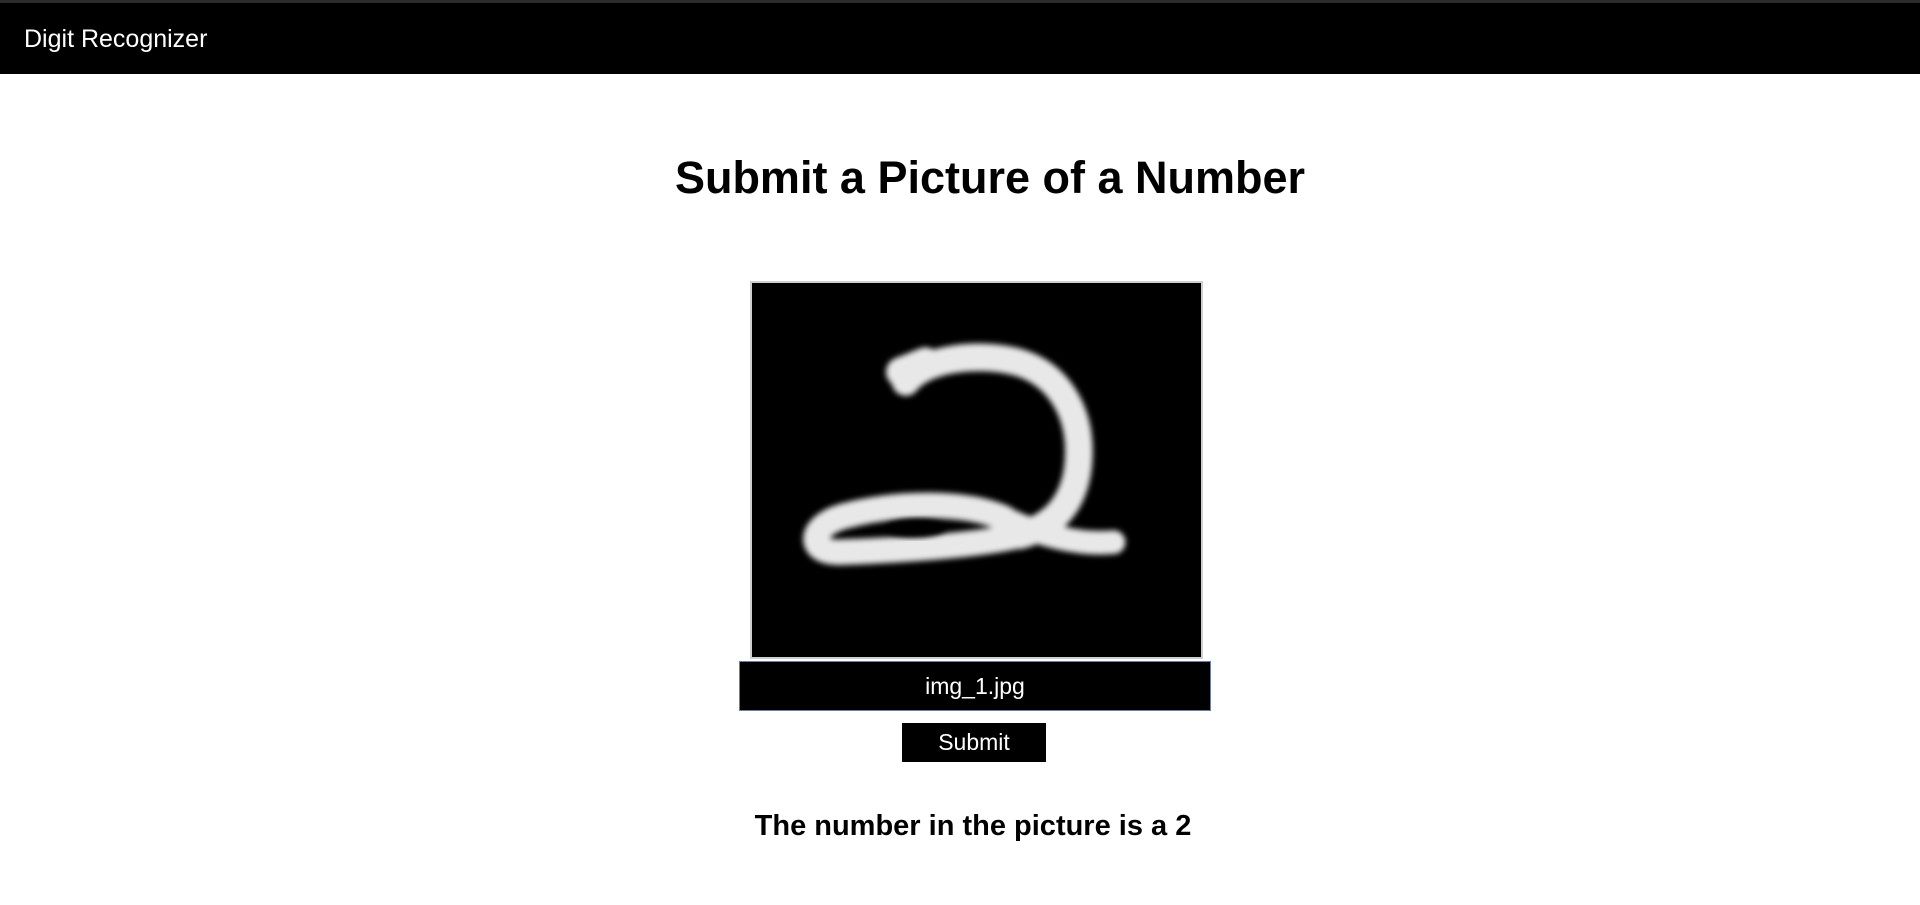  I want to click on handwritten-digit-2-image, so click(976, 470).